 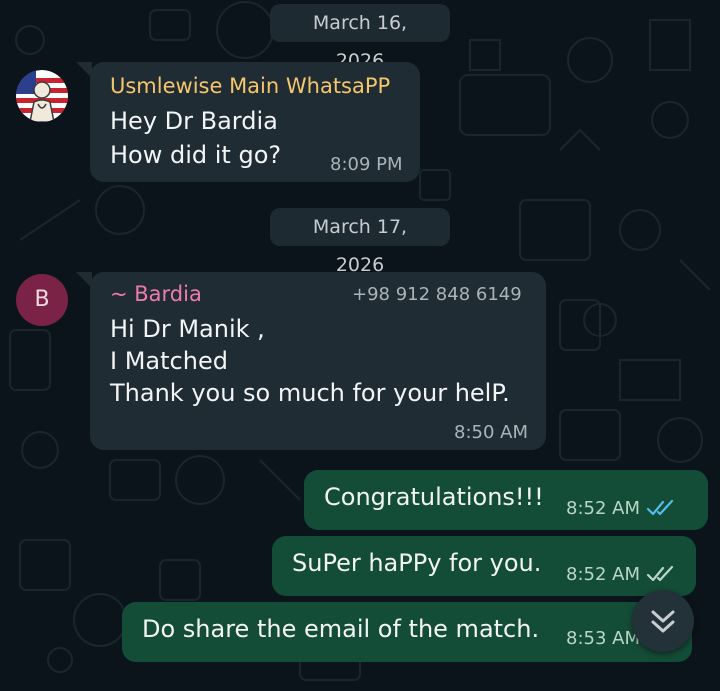 I want to click on outgoing-message-bubble: Do share the email of the match. 8:53 AM, so click(x=407, y=632).